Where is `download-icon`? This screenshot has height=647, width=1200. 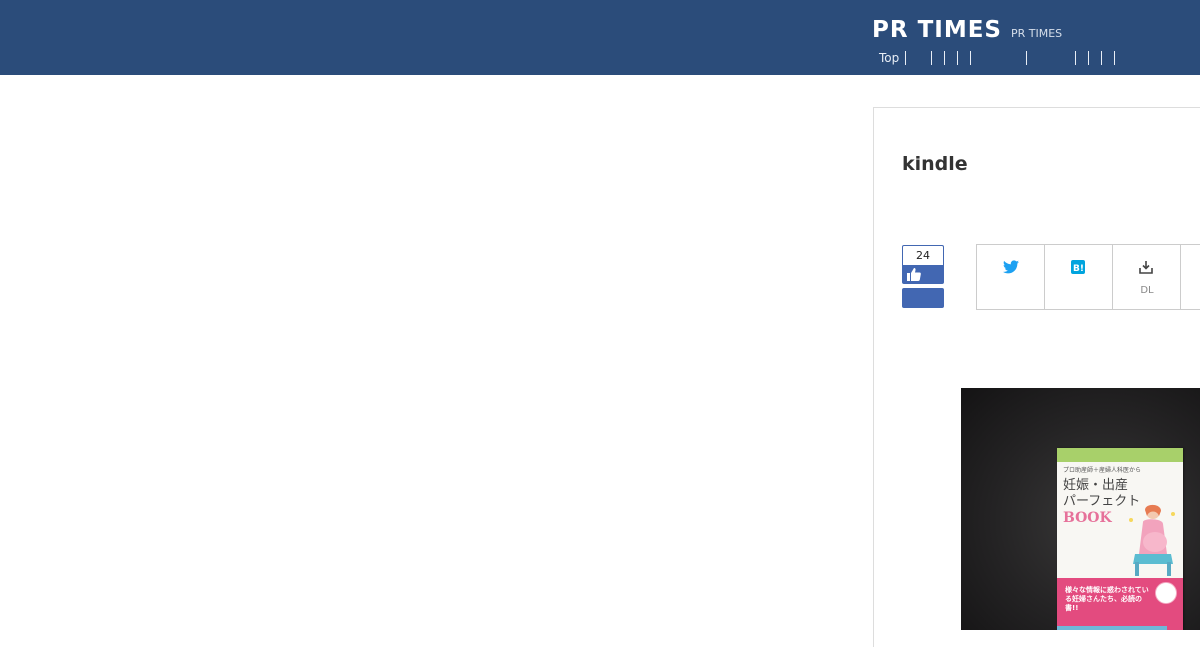
download-icon is located at coordinates (1146, 267).